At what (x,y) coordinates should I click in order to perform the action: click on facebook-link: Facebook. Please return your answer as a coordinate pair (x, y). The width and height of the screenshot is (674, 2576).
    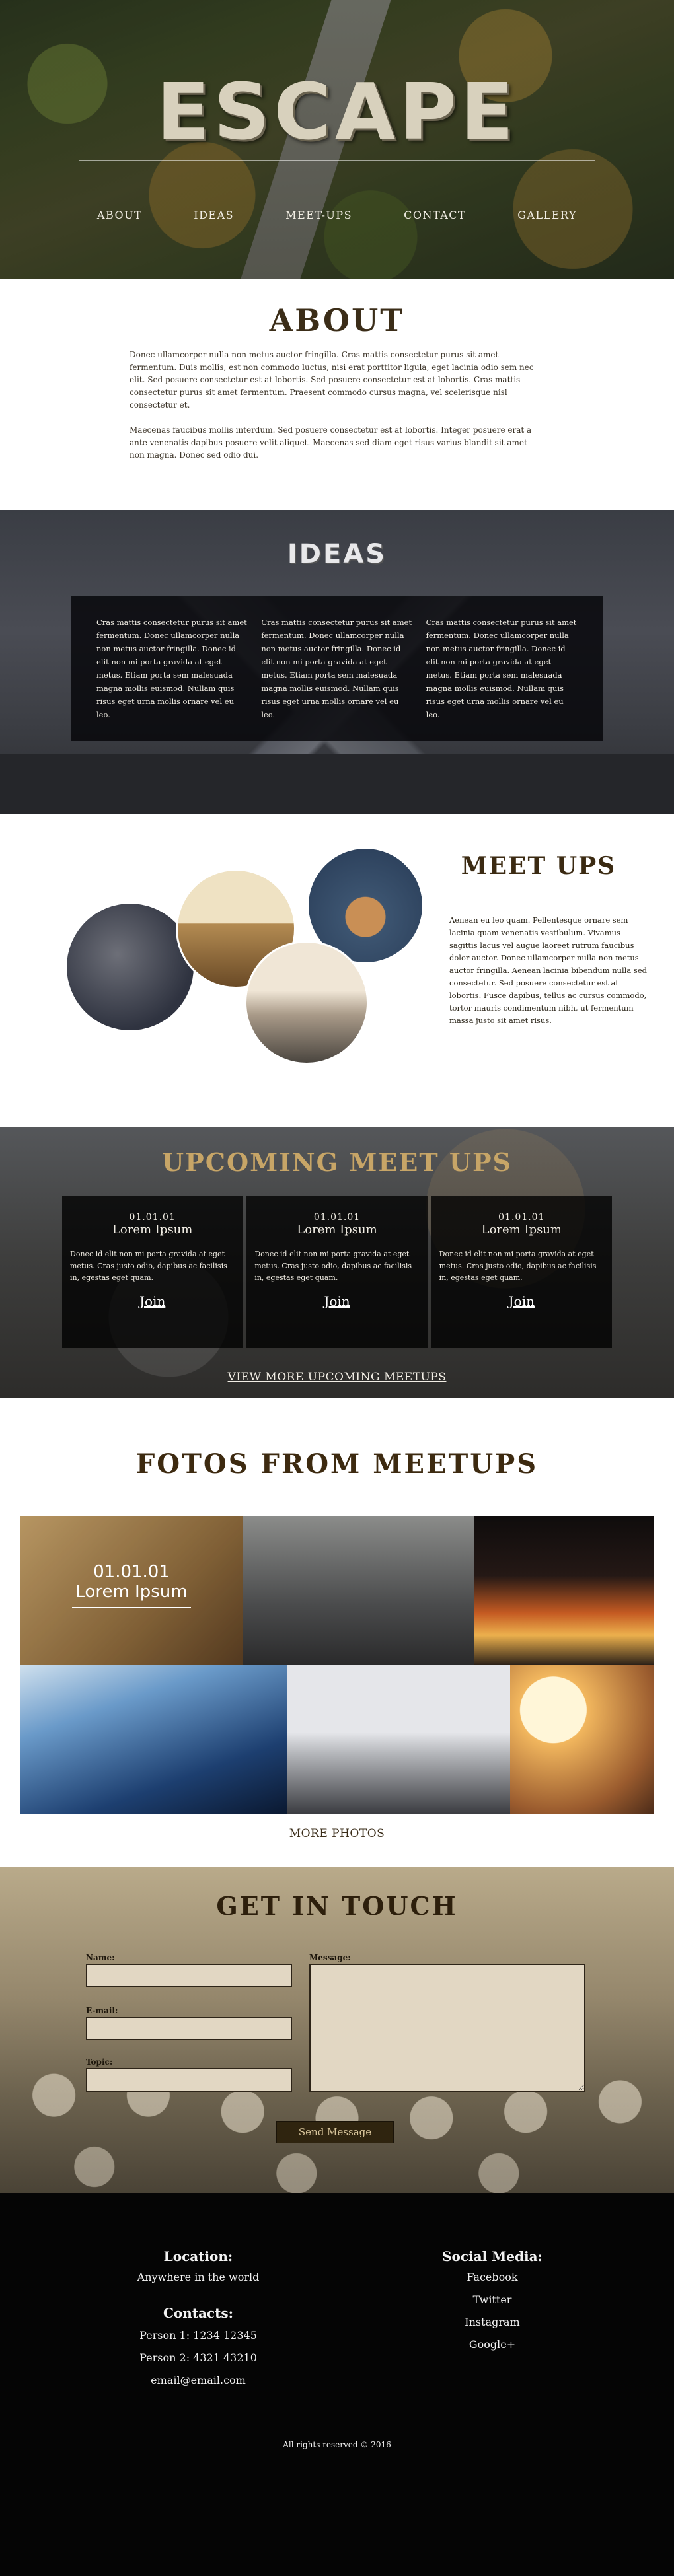
    Looking at the image, I should click on (492, 2277).